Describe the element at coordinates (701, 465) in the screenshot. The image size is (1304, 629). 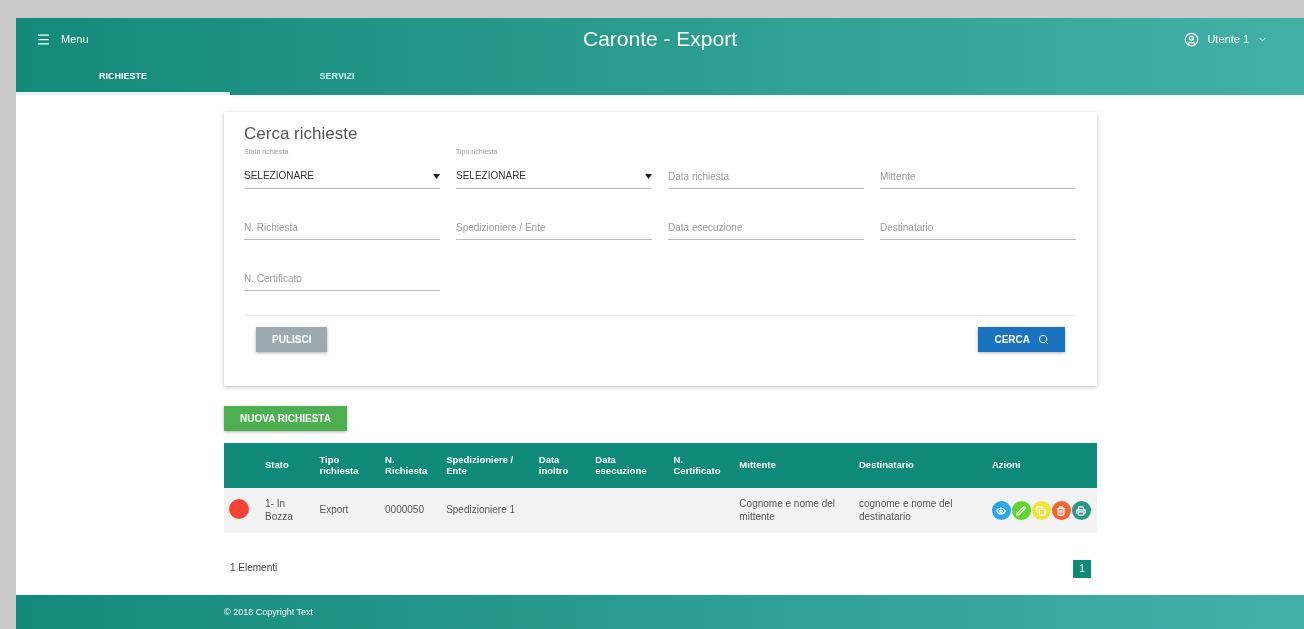
I see `column-header: N. Certificato` at that location.